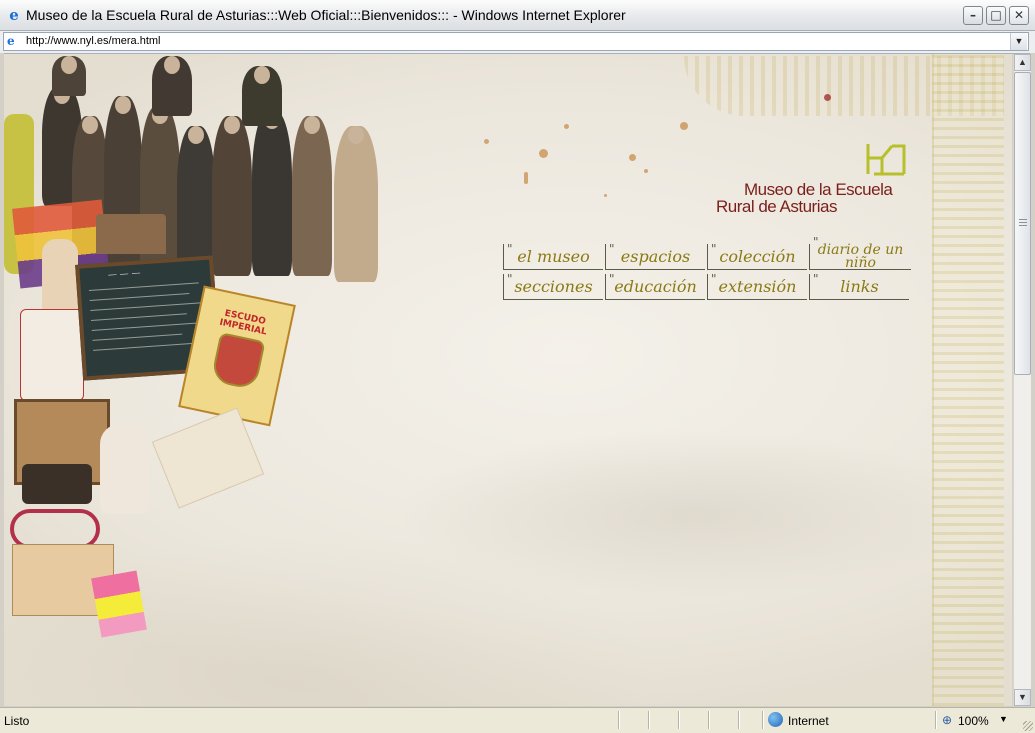  I want to click on nav-links: " links, so click(859, 286).